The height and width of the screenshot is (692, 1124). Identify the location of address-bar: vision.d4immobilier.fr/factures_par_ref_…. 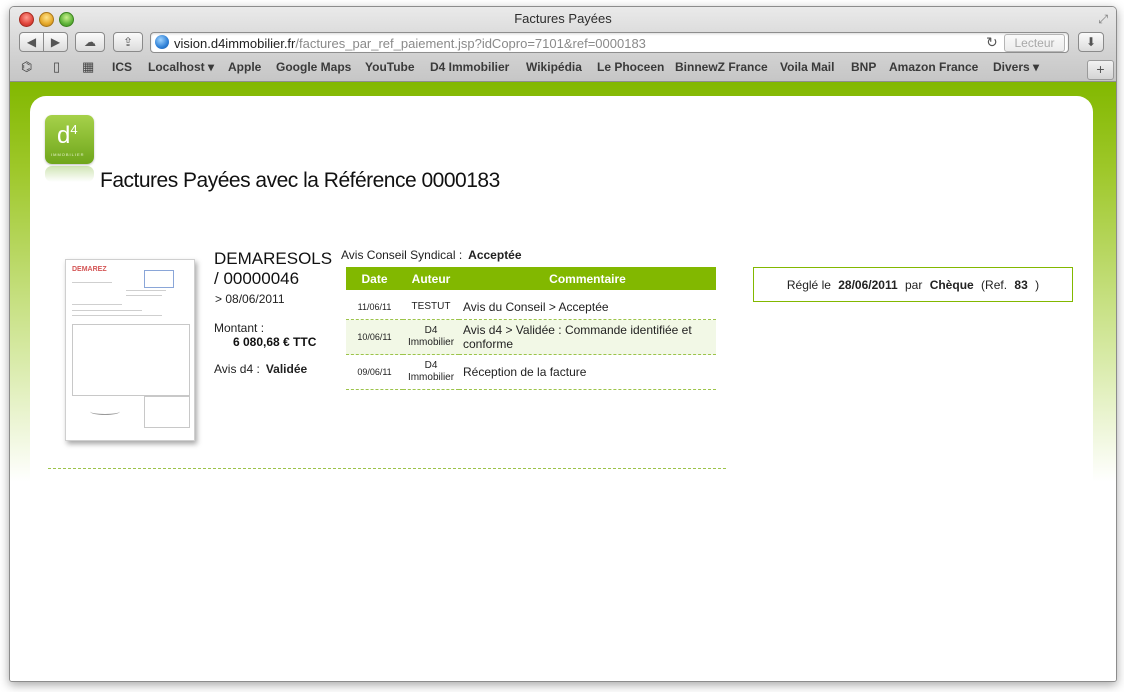
(609, 42).